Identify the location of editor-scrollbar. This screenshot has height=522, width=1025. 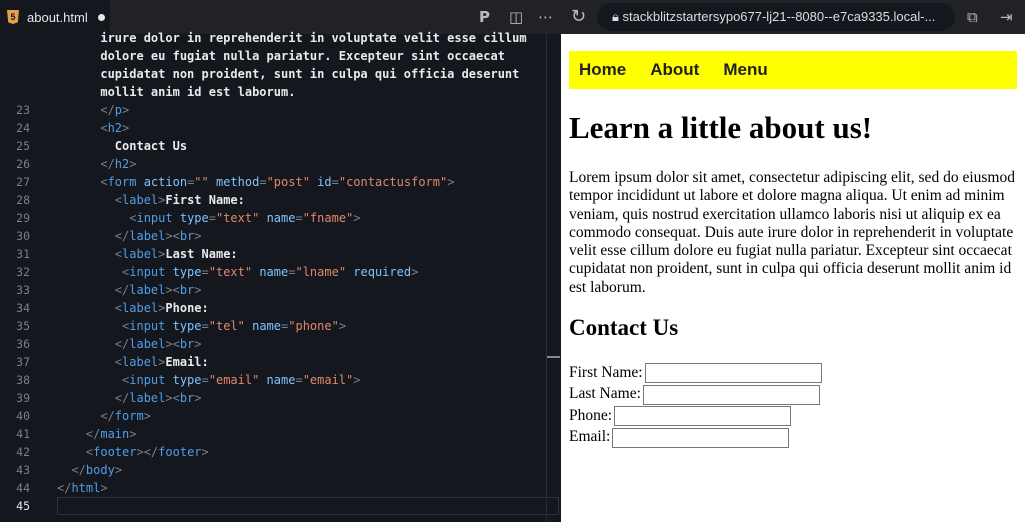
(546, 278).